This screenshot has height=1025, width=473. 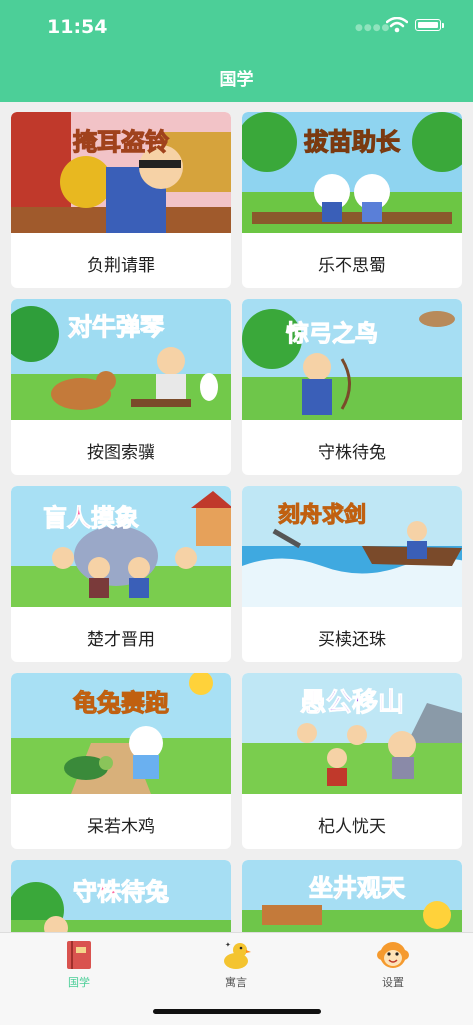 What do you see at coordinates (121, 703) in the screenshot?
I see `card-banner-text: 龟兔赛跑` at bounding box center [121, 703].